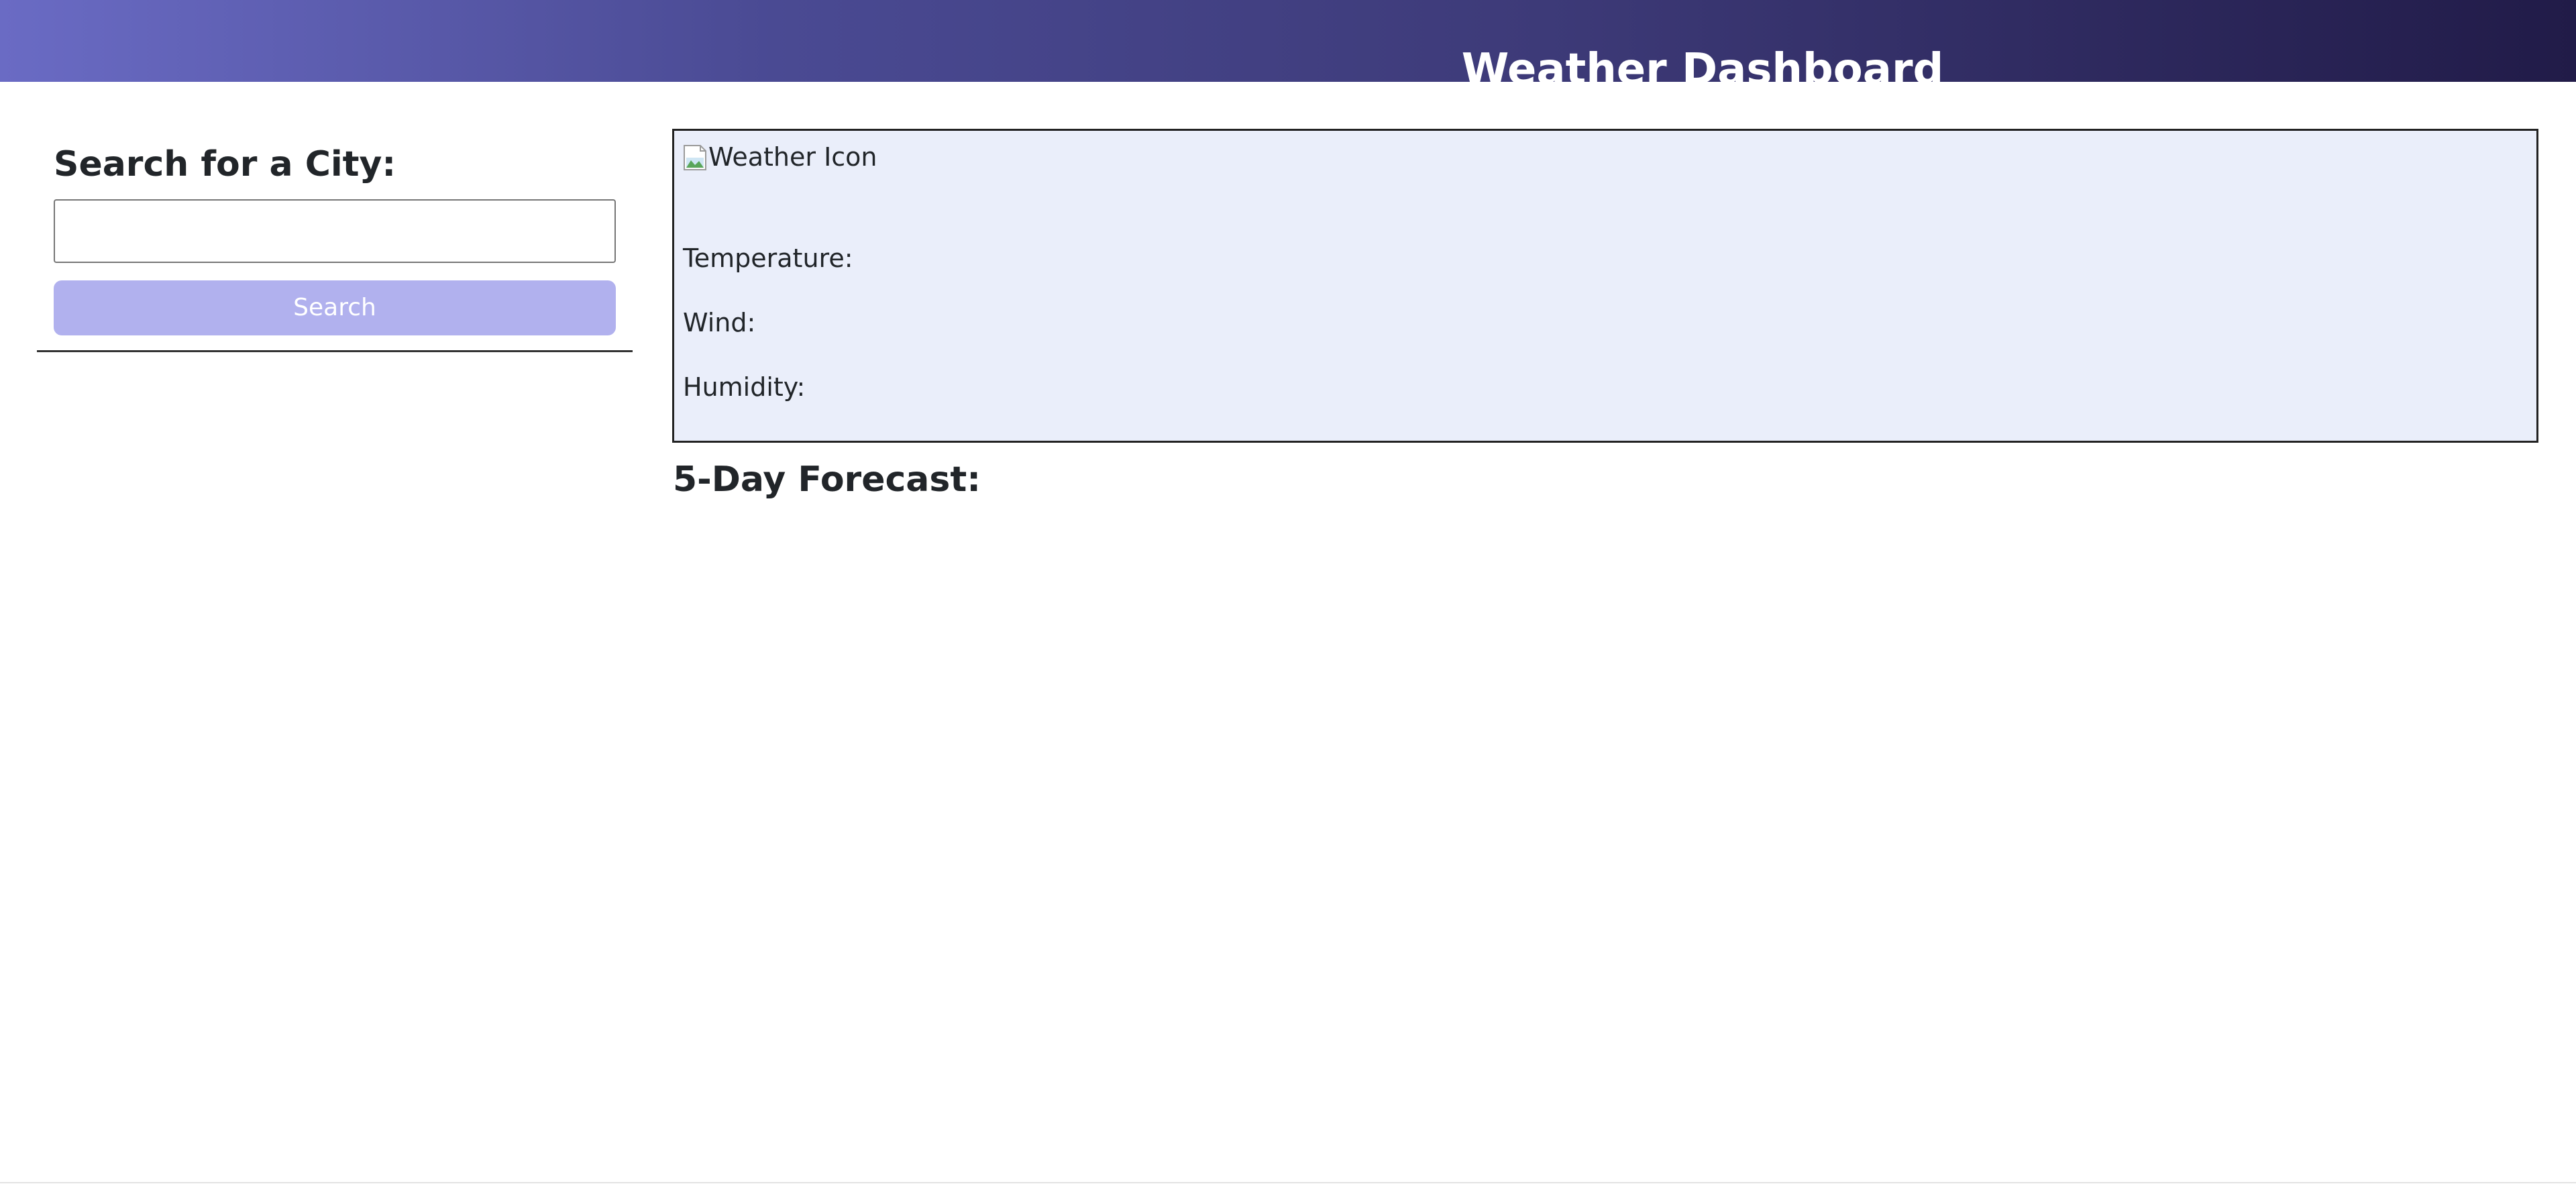 The width and height of the screenshot is (2576, 1184). What do you see at coordinates (695, 157) in the screenshot?
I see `broken-image-icon` at bounding box center [695, 157].